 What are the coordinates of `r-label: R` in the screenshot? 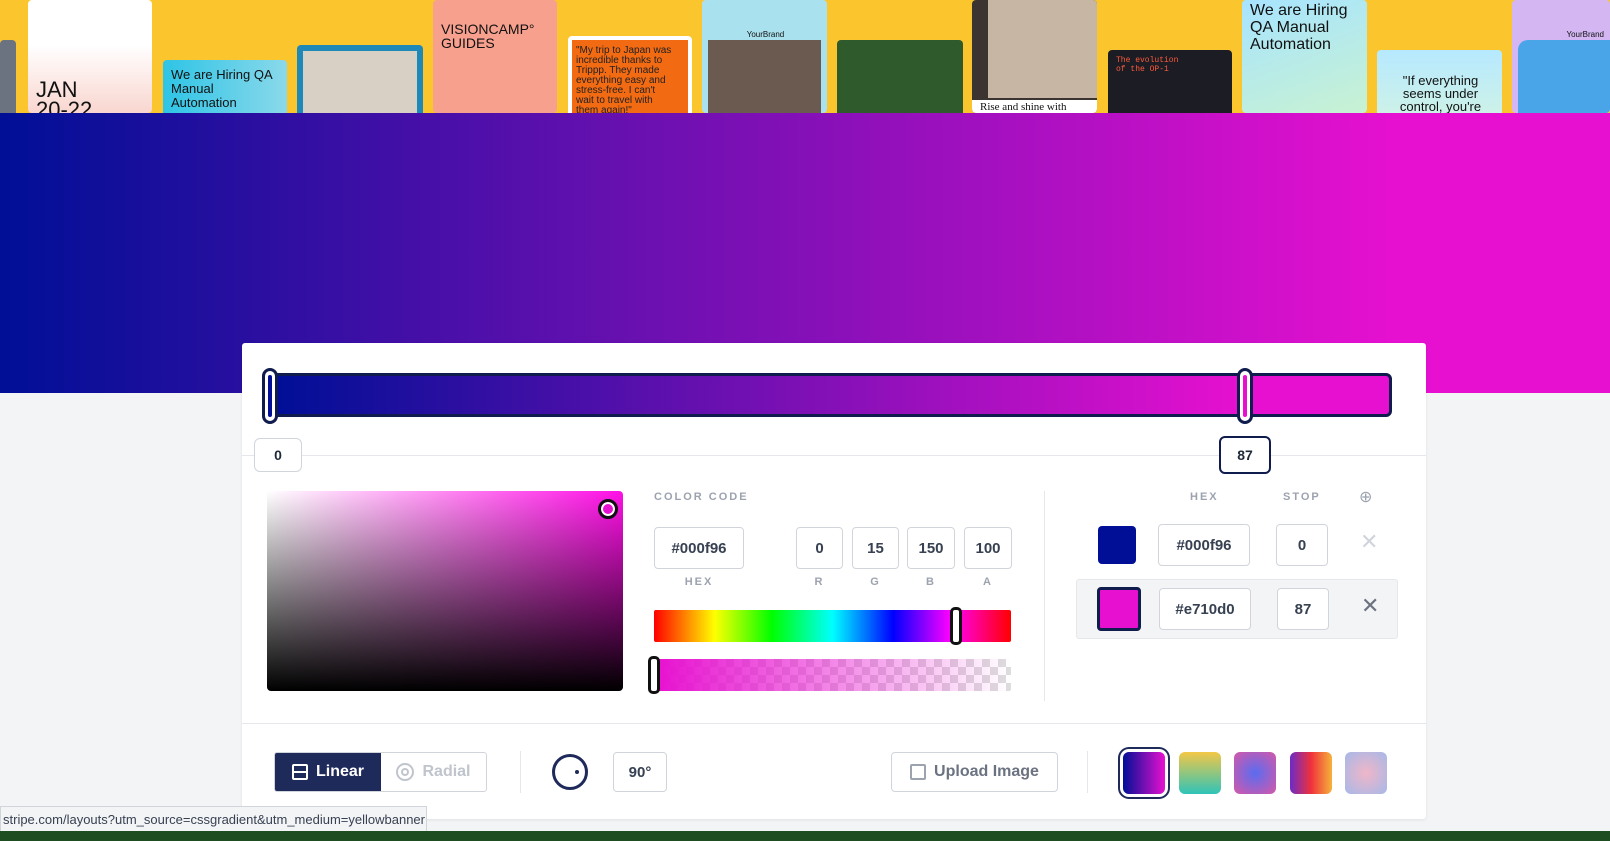 It's located at (819, 582).